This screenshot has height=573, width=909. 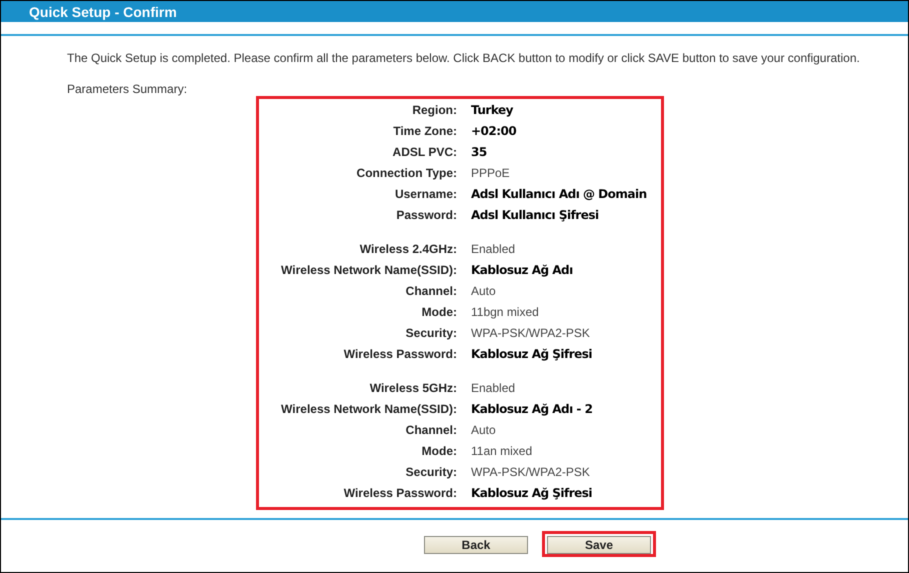 What do you see at coordinates (559, 194) in the screenshot?
I see `parameter-value: Adsl Kullanıcı Adı @ Domain` at bounding box center [559, 194].